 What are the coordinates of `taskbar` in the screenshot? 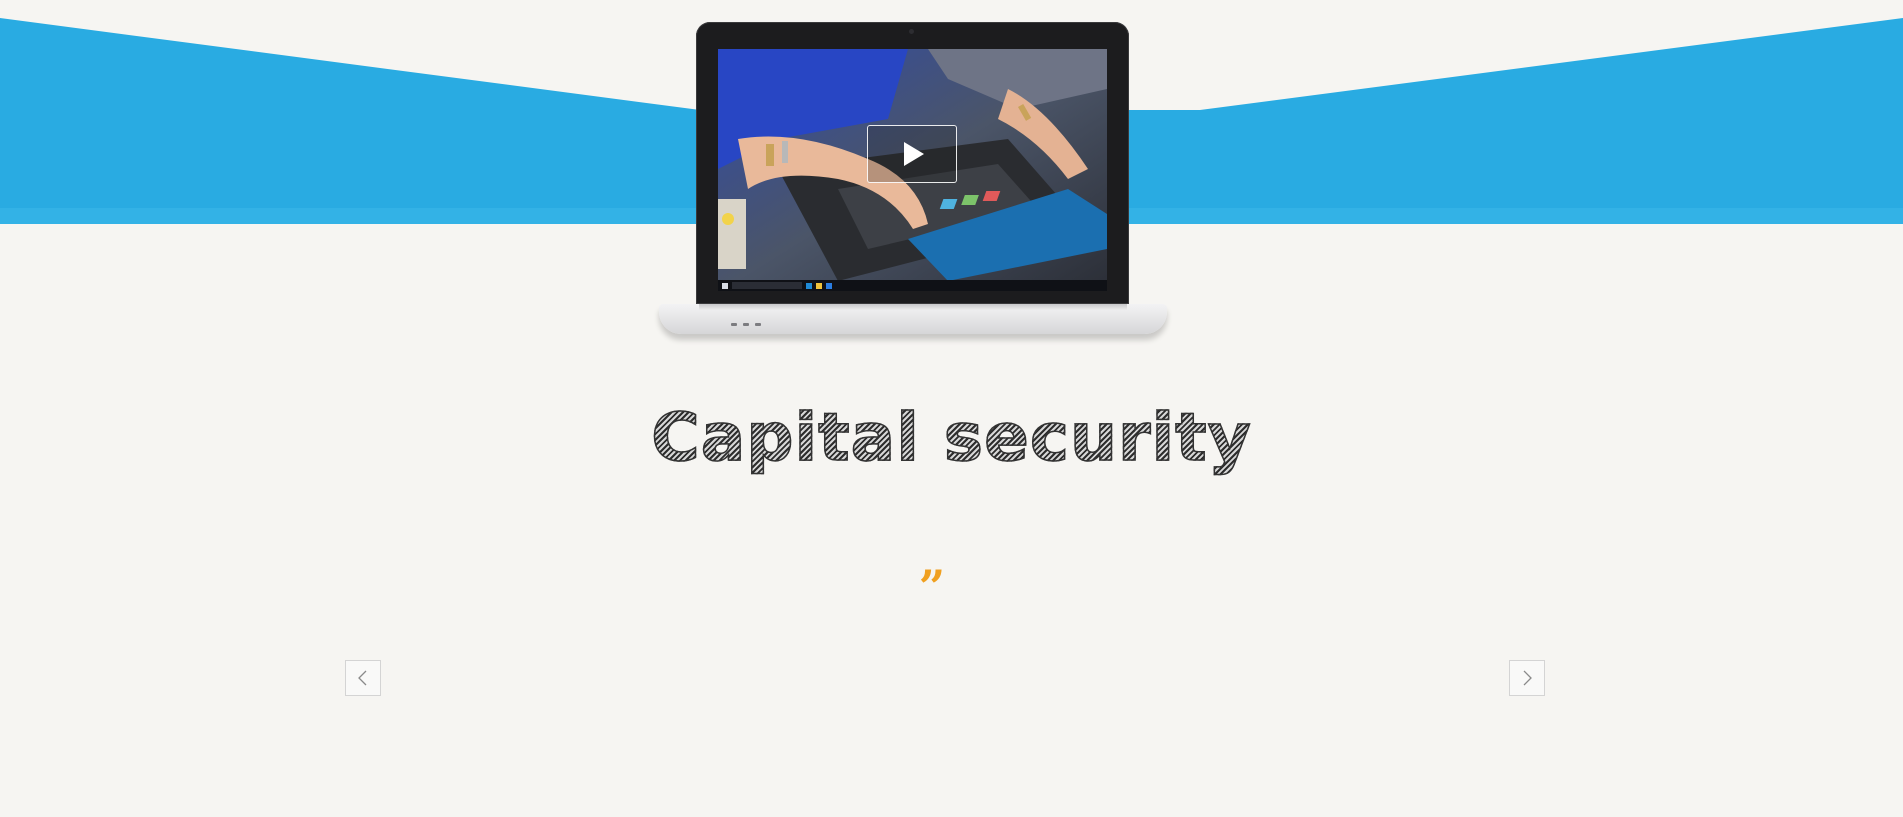 It's located at (912, 285).